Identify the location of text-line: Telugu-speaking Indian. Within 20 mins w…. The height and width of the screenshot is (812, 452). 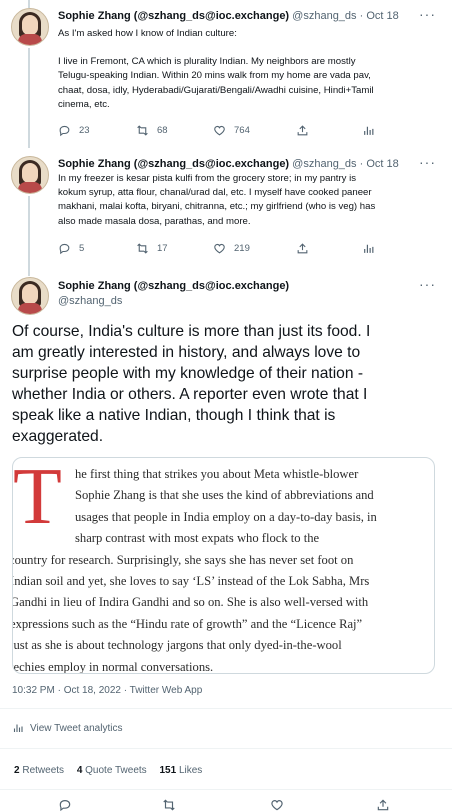
(214, 76).